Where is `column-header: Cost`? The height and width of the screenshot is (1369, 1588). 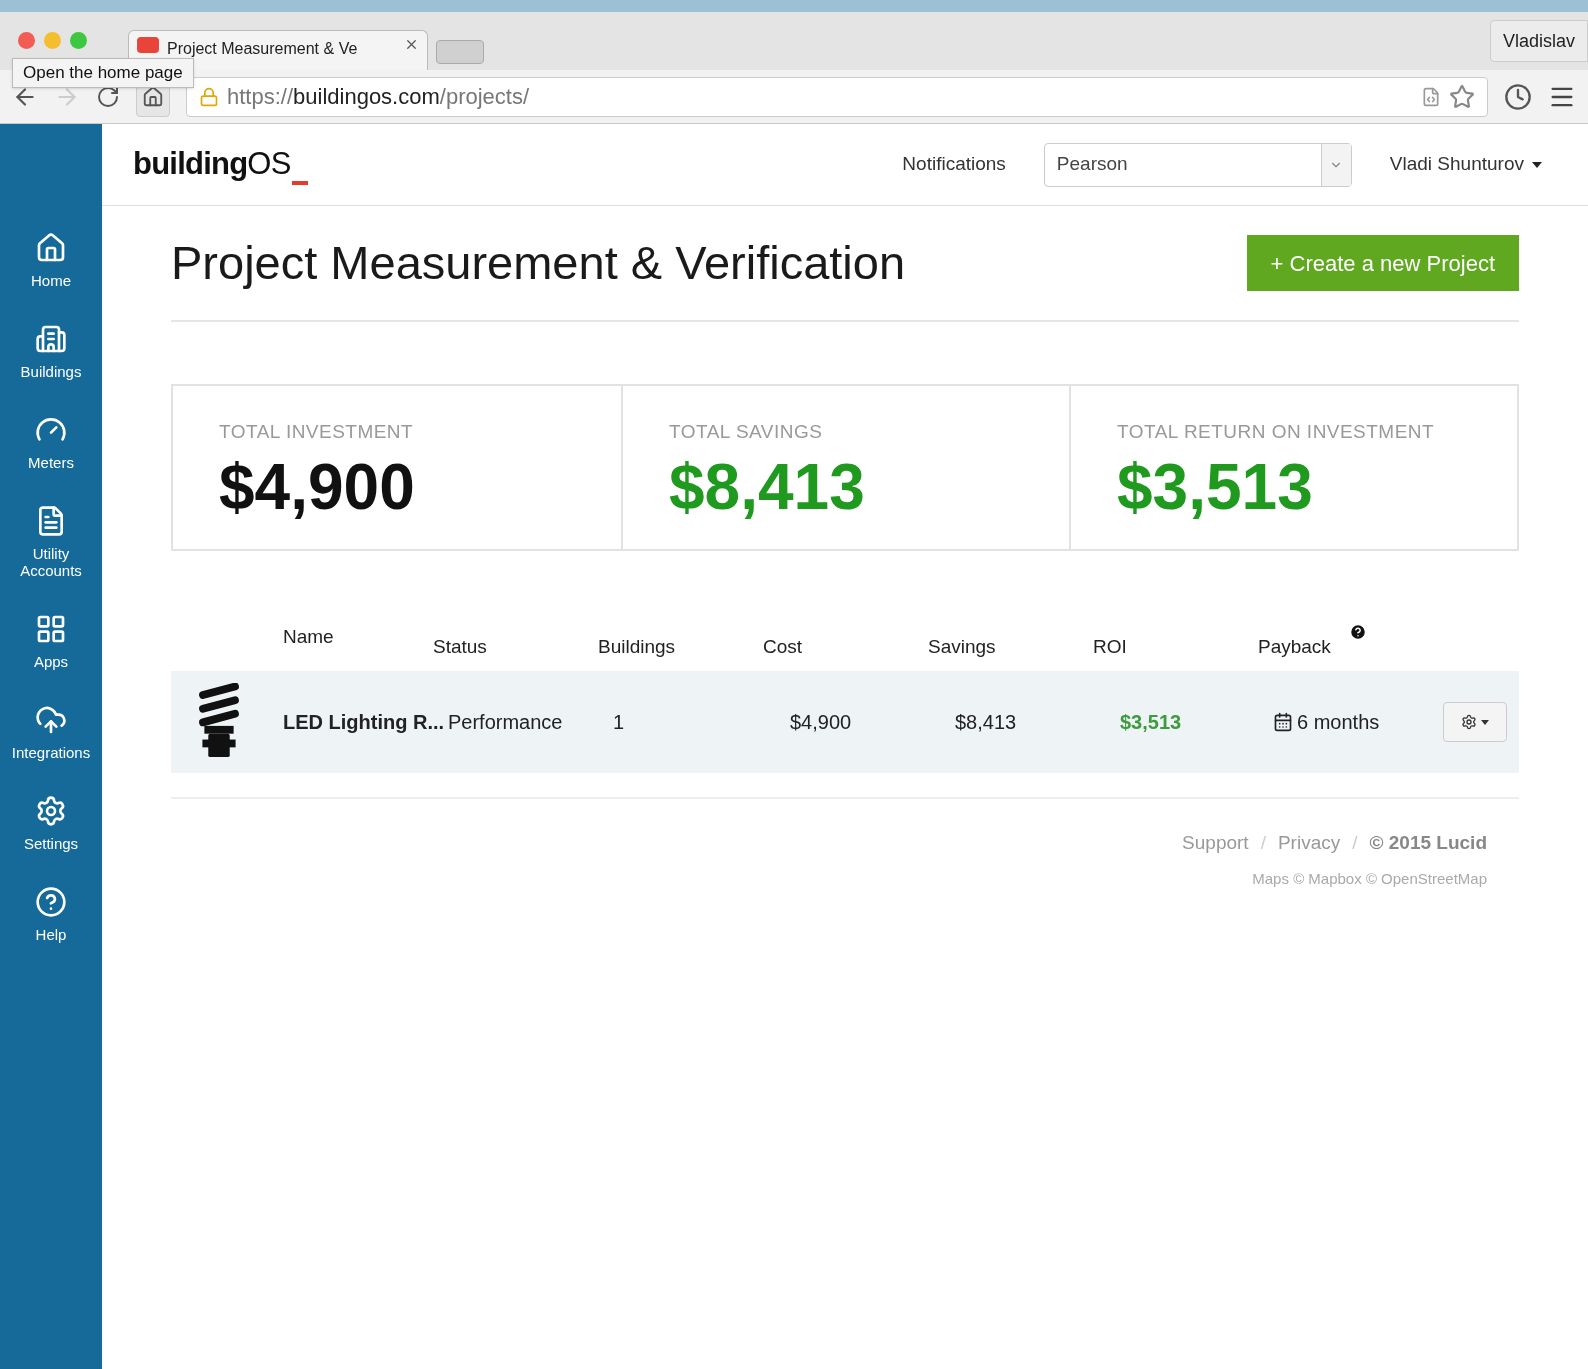 column-header: Cost is located at coordinates (783, 646).